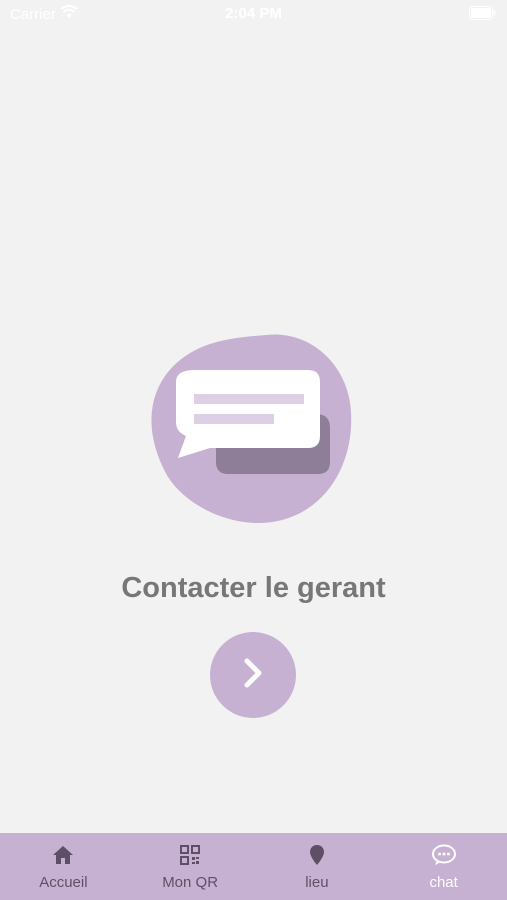  I want to click on tab-accueil: Accueil, so click(63, 866).